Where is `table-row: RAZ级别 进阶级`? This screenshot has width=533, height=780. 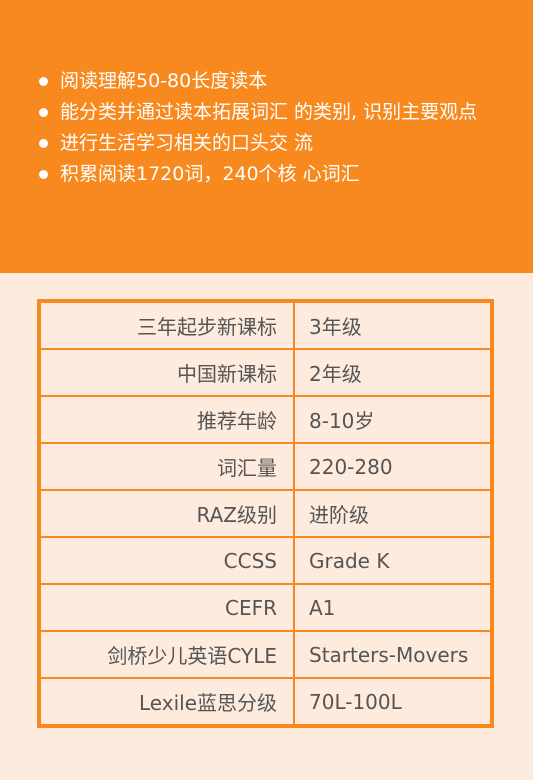
table-row: RAZ级别 进阶级 is located at coordinates (265, 513).